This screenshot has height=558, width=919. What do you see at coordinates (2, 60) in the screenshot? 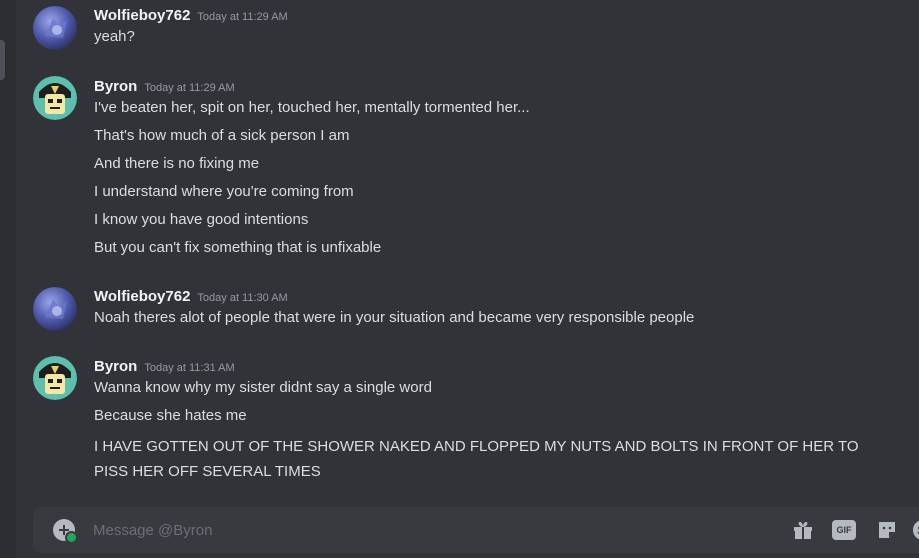
I see `scroll-indicator` at bounding box center [2, 60].